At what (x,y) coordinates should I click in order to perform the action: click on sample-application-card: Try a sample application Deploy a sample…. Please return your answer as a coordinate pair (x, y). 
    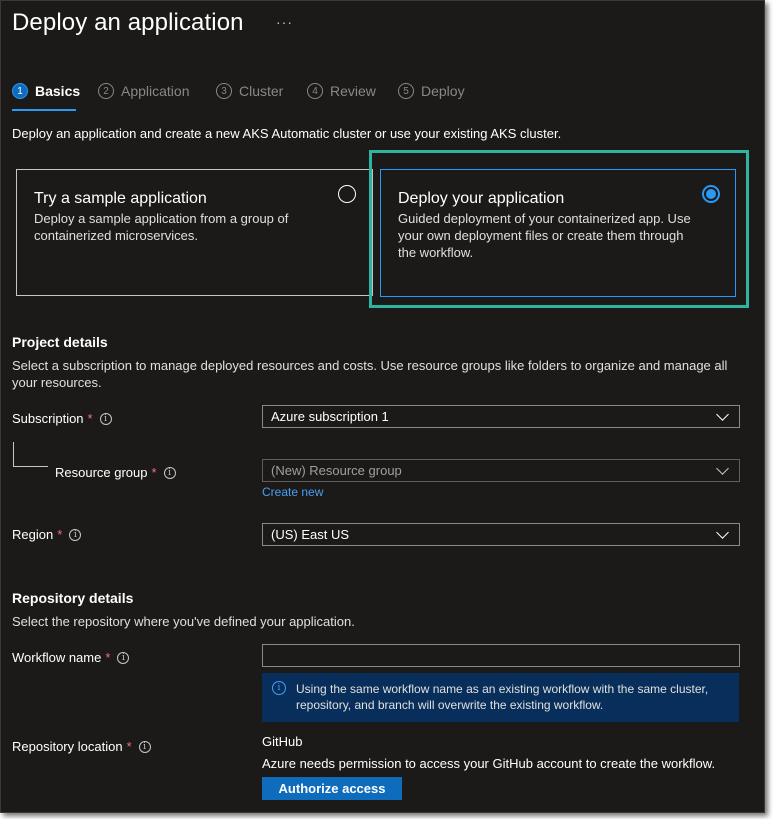
    Looking at the image, I should click on (194, 232).